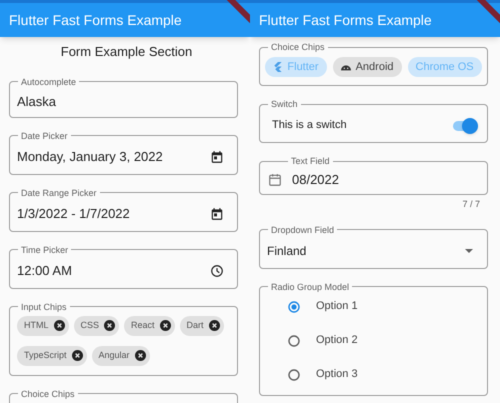 The image size is (500, 403). What do you see at coordinates (36, 102) in the screenshot?
I see `field-value: Alaska` at bounding box center [36, 102].